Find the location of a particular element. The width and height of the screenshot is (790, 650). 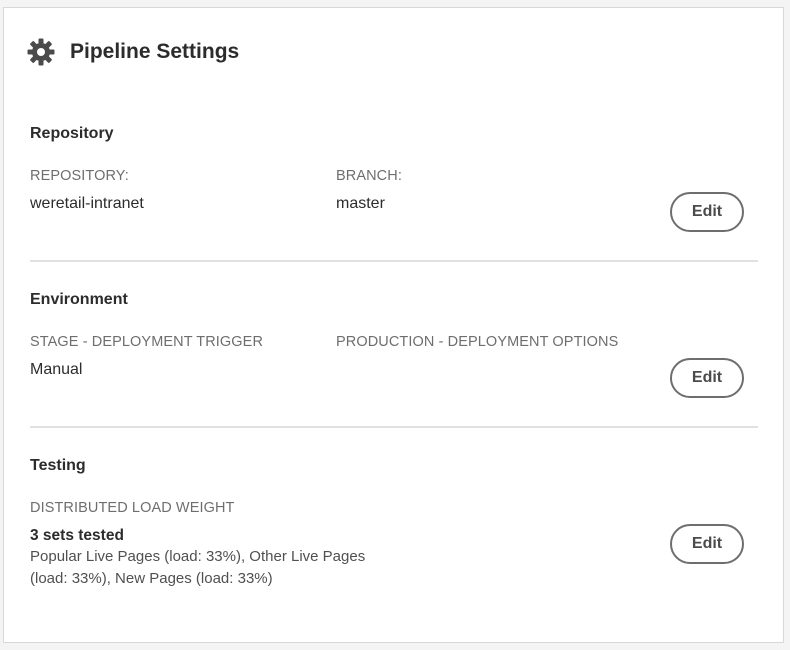

edit-environment-button: Edit is located at coordinates (707, 378).